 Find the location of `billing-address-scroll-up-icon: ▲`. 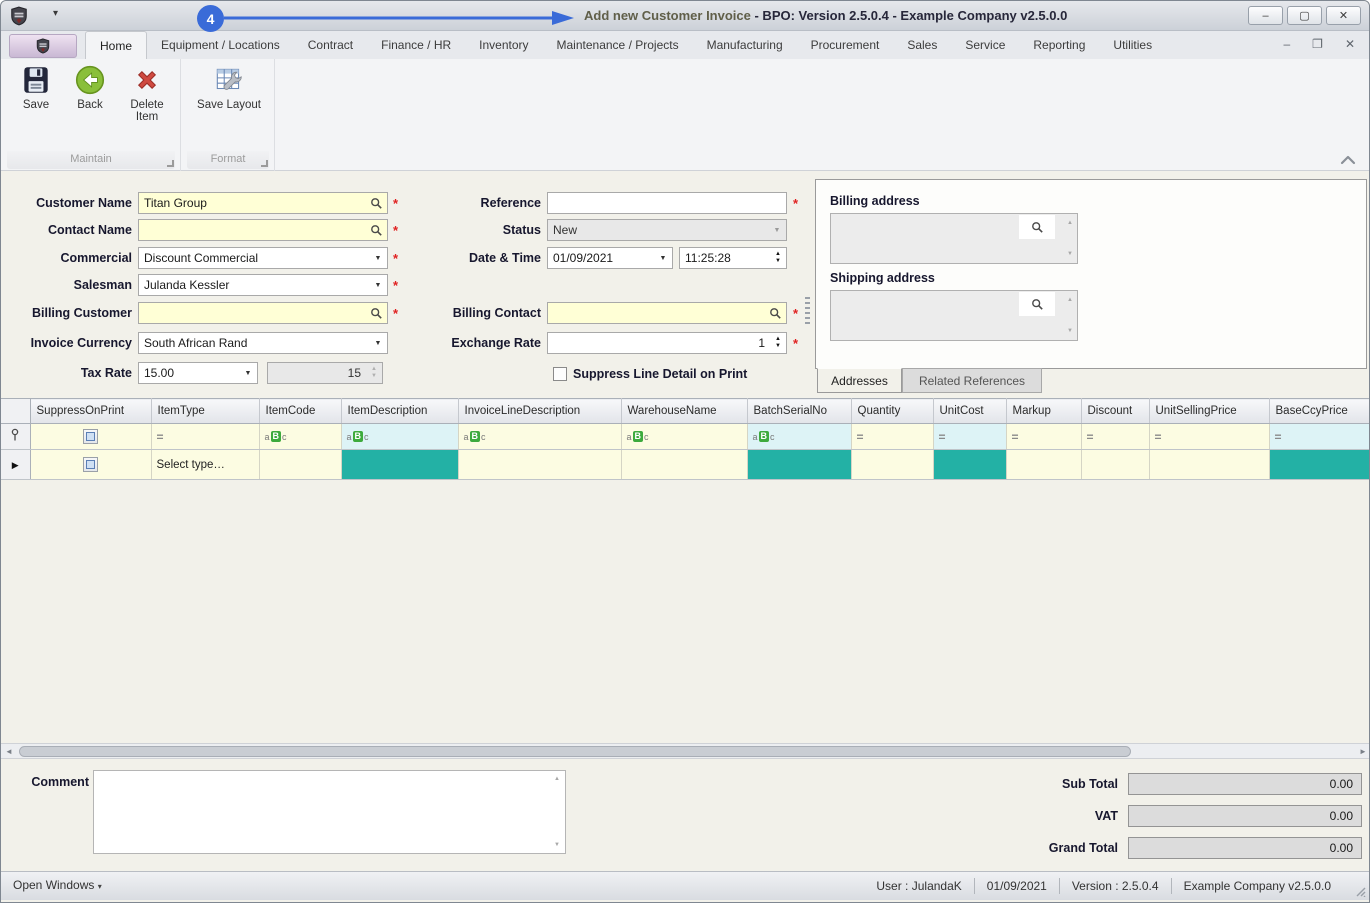

billing-address-scroll-up-icon: ▲ is located at coordinates (1070, 223).